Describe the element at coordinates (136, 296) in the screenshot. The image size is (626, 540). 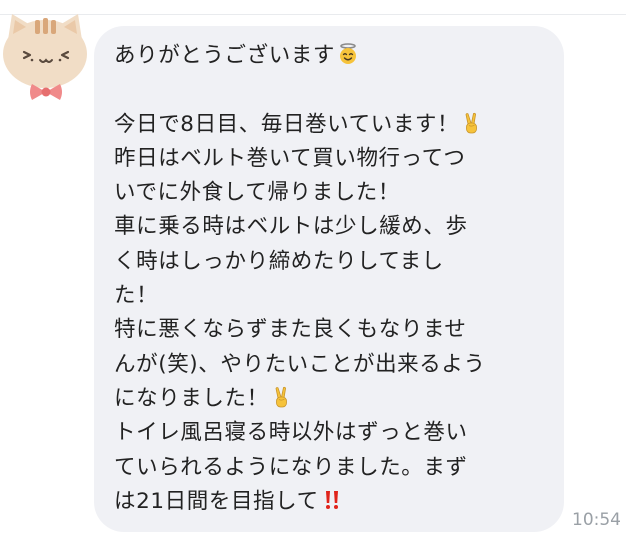
I see `message-line: た！` at that location.